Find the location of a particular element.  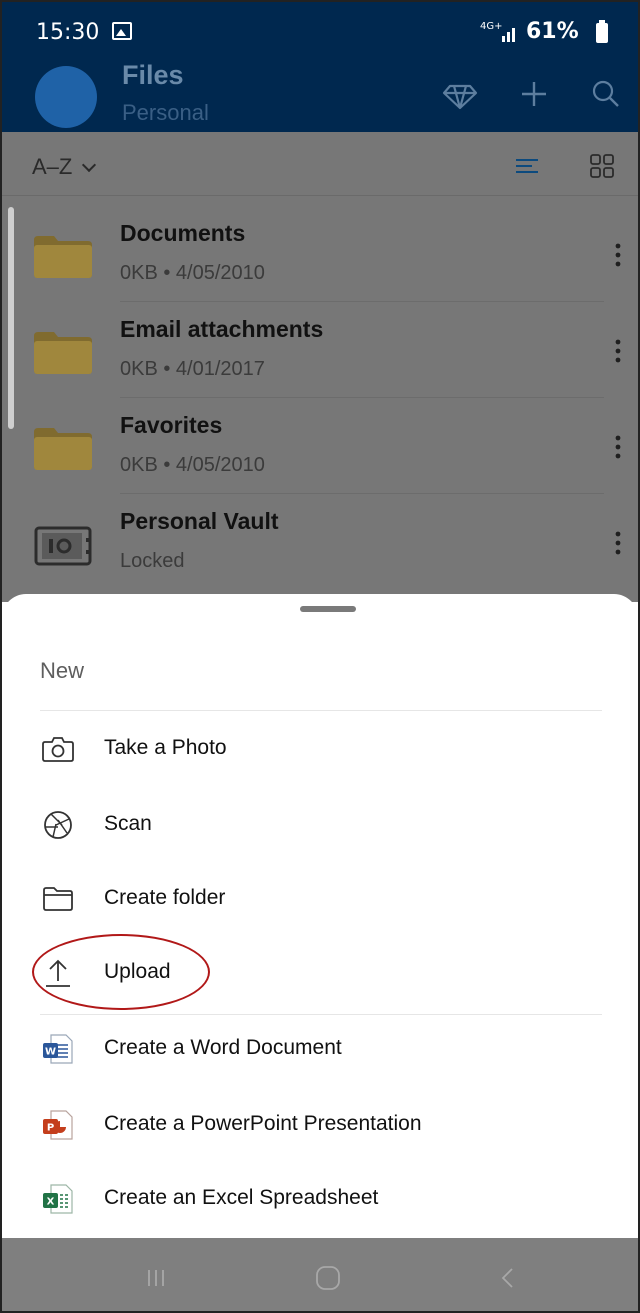

status-time: 15:30 is located at coordinates (68, 32).